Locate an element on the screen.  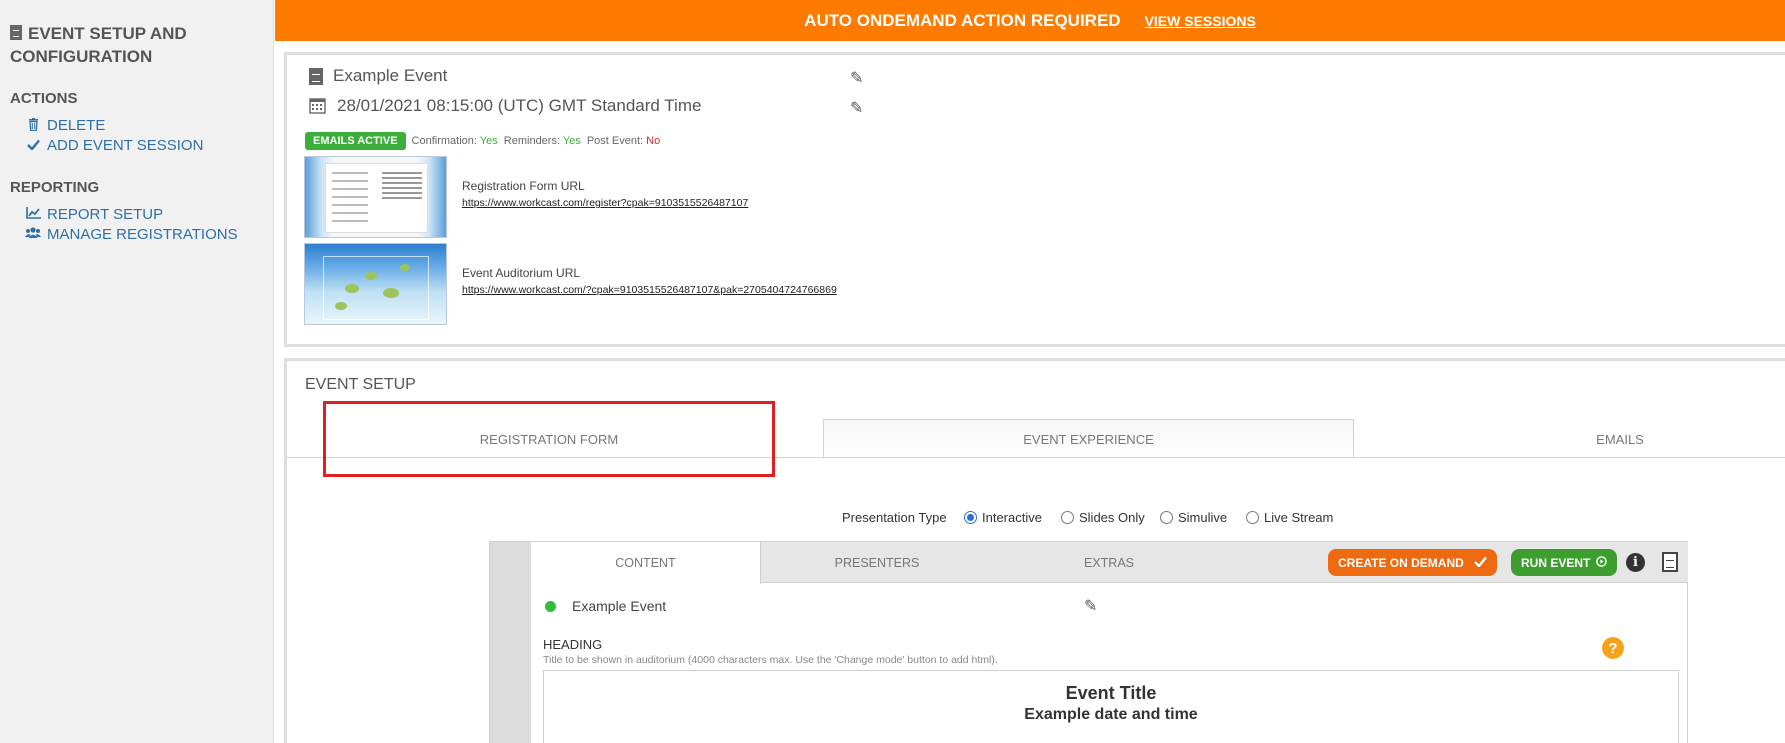
tab-registration-form: REGISTRATION FORM is located at coordinates (549, 439).